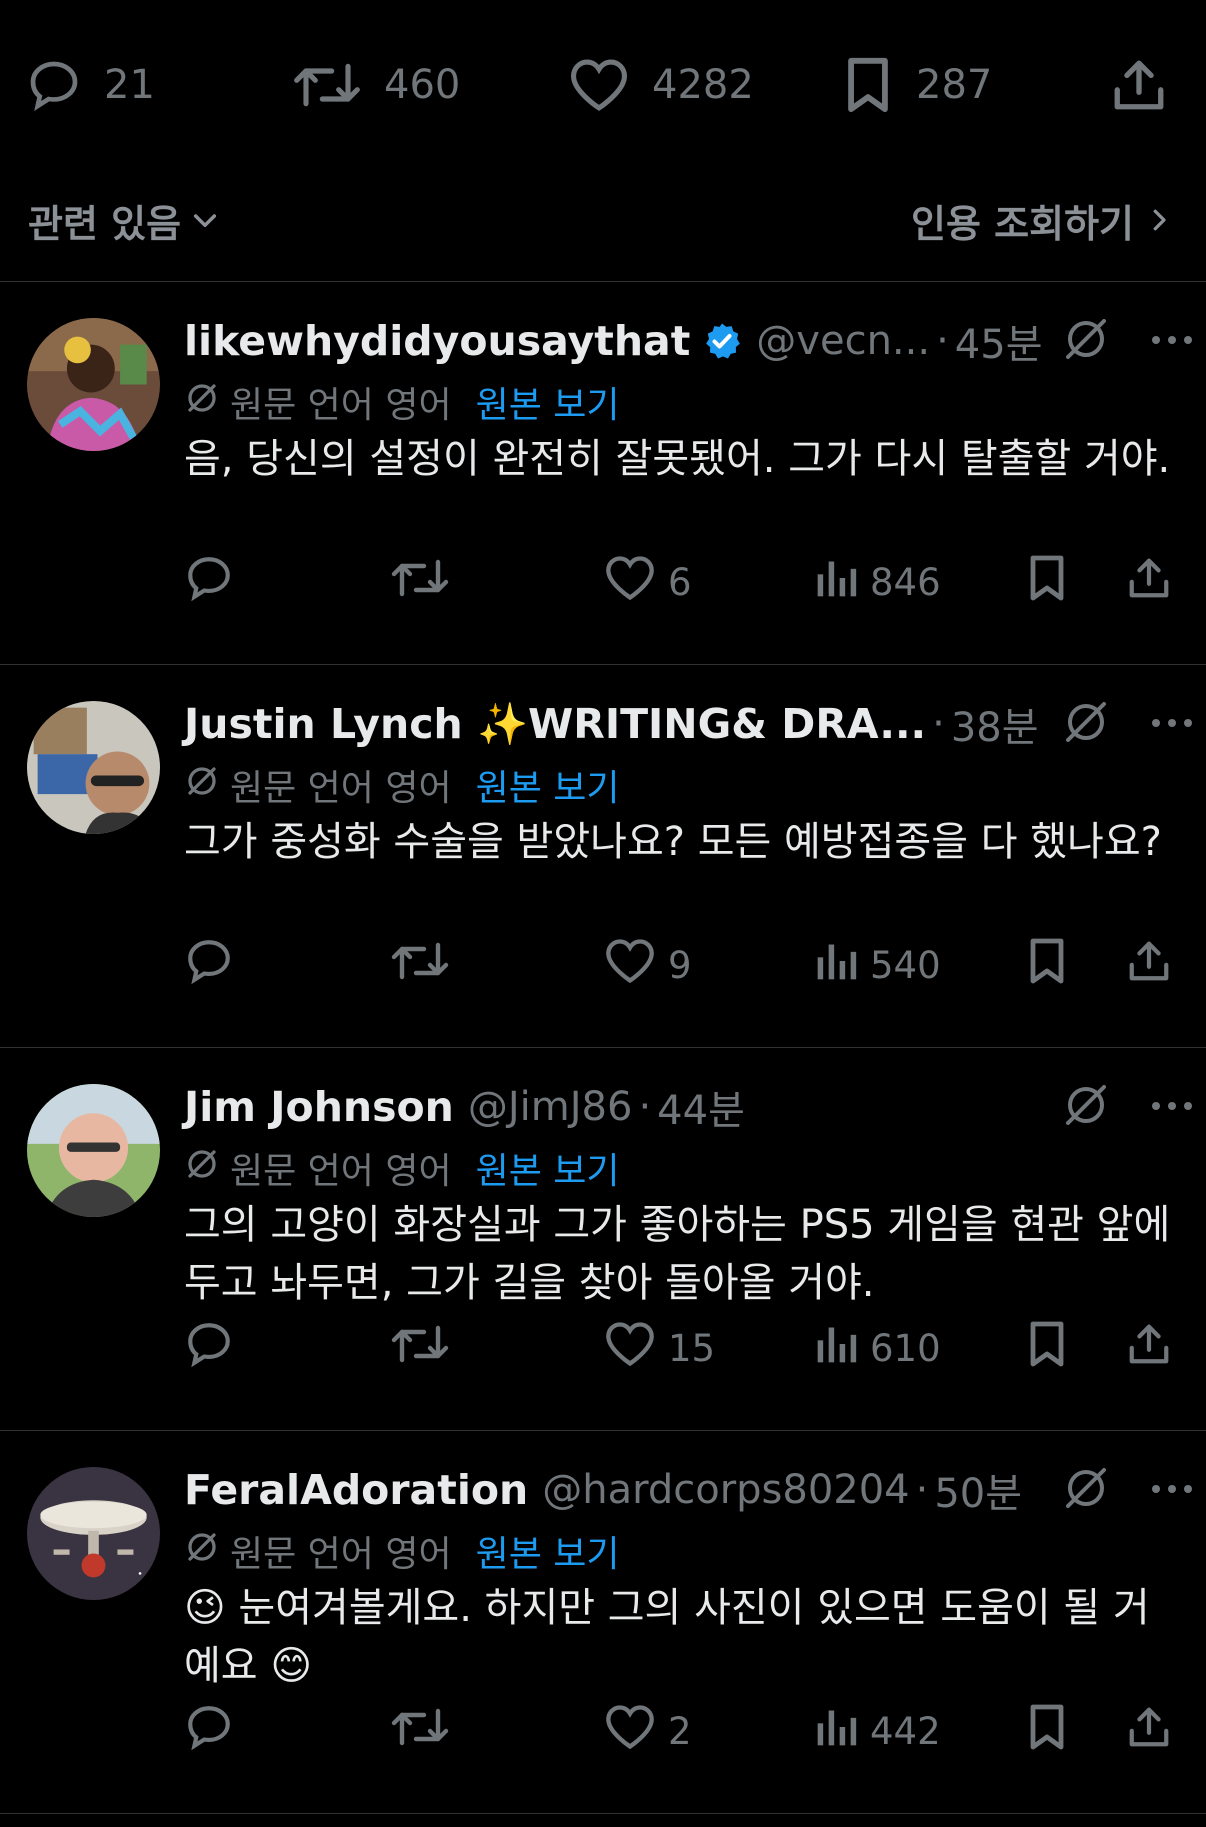  I want to click on related-bar: 관련 있음 인용 조회하기, so click(603, 226).